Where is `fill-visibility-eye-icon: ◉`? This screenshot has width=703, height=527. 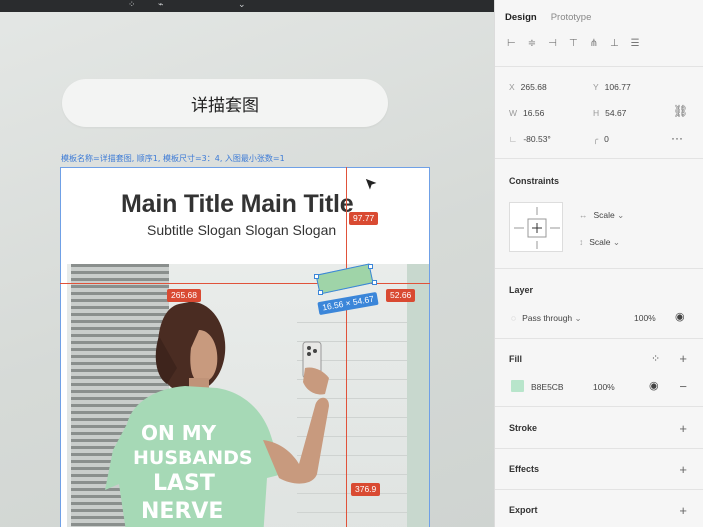 fill-visibility-eye-icon: ◉ is located at coordinates (654, 385).